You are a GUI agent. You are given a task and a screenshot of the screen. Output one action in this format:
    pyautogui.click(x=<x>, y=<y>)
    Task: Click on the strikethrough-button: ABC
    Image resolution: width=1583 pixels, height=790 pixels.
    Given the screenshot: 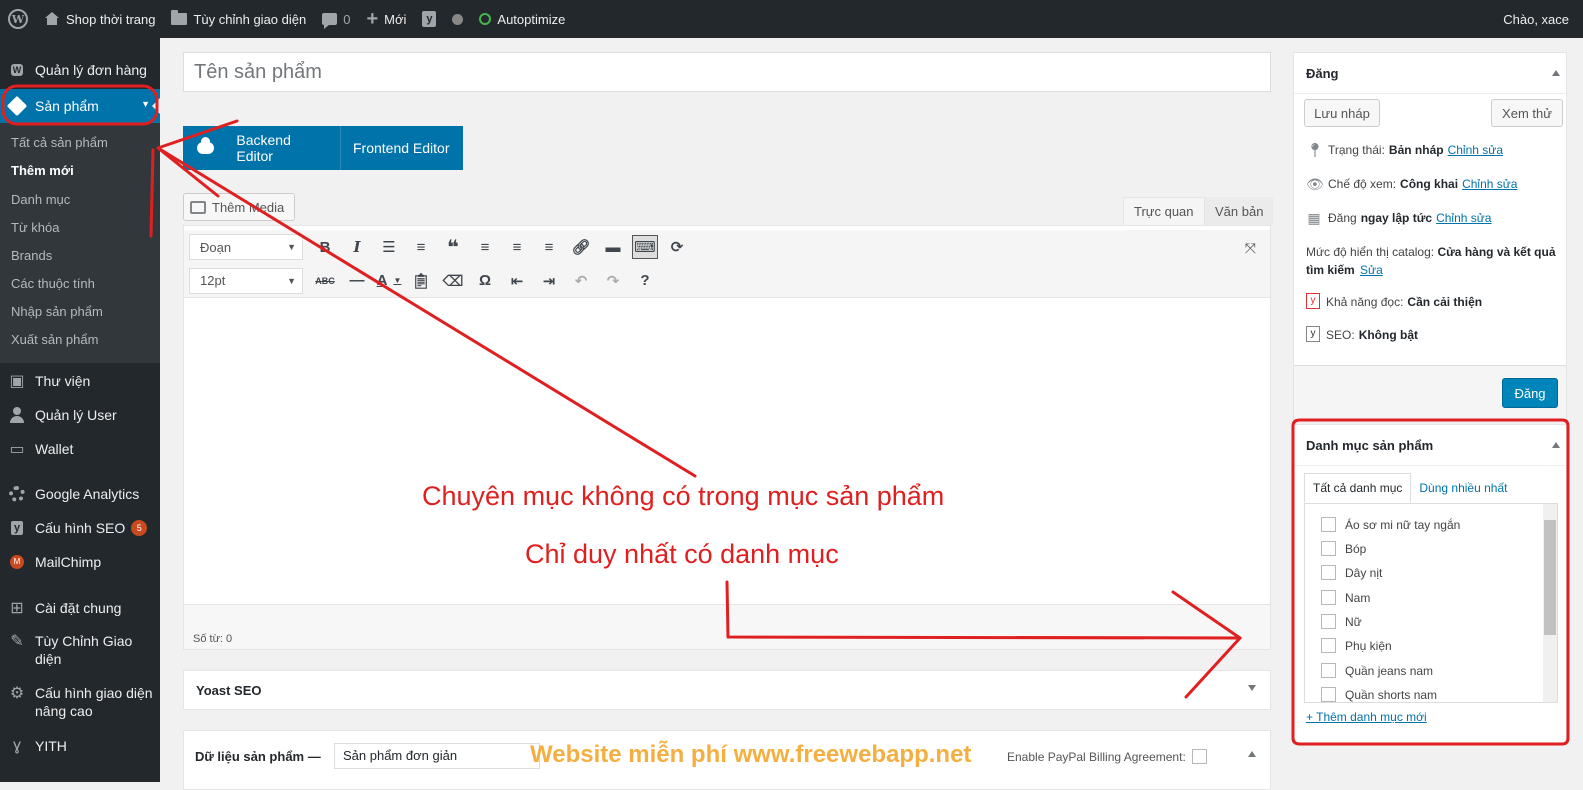 What is the action you would take?
    pyautogui.click(x=325, y=281)
    